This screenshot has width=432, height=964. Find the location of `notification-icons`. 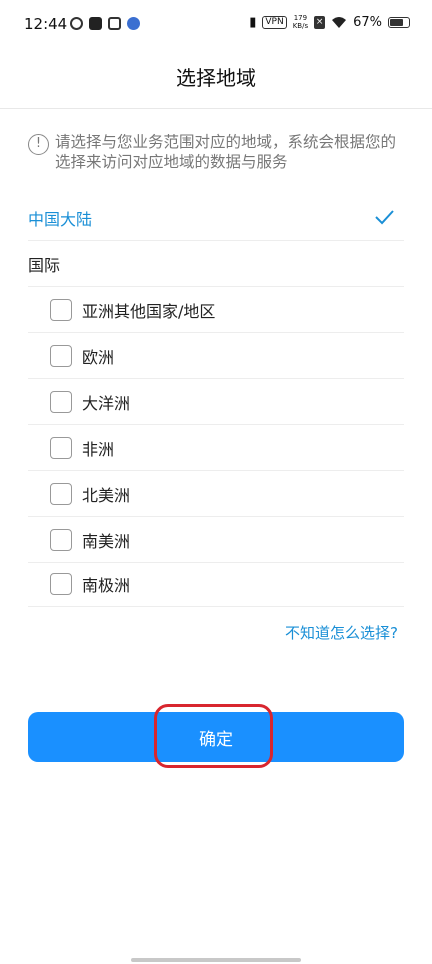

notification-icons is located at coordinates (105, 23).